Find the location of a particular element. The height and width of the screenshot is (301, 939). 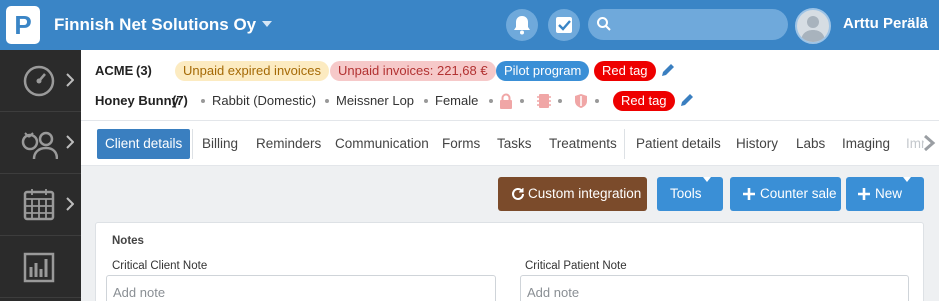

speedometer-icon is located at coordinates (39, 81).